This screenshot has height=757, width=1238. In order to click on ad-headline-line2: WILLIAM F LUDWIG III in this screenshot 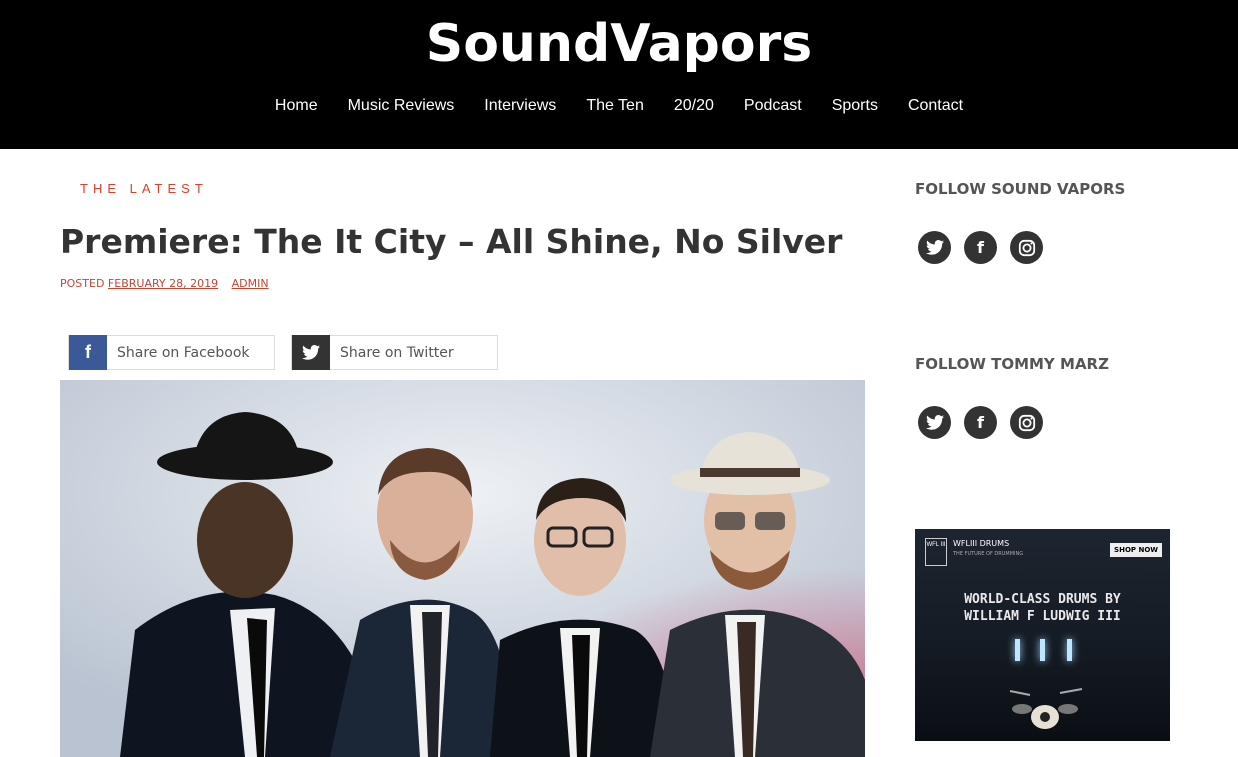, I will do `click(1042, 616)`.